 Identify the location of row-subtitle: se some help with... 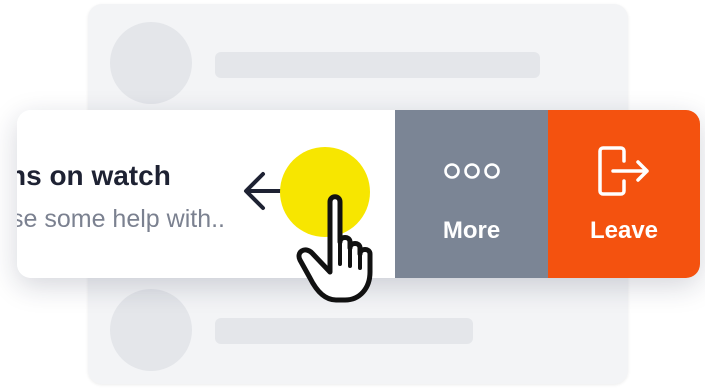
(121, 219).